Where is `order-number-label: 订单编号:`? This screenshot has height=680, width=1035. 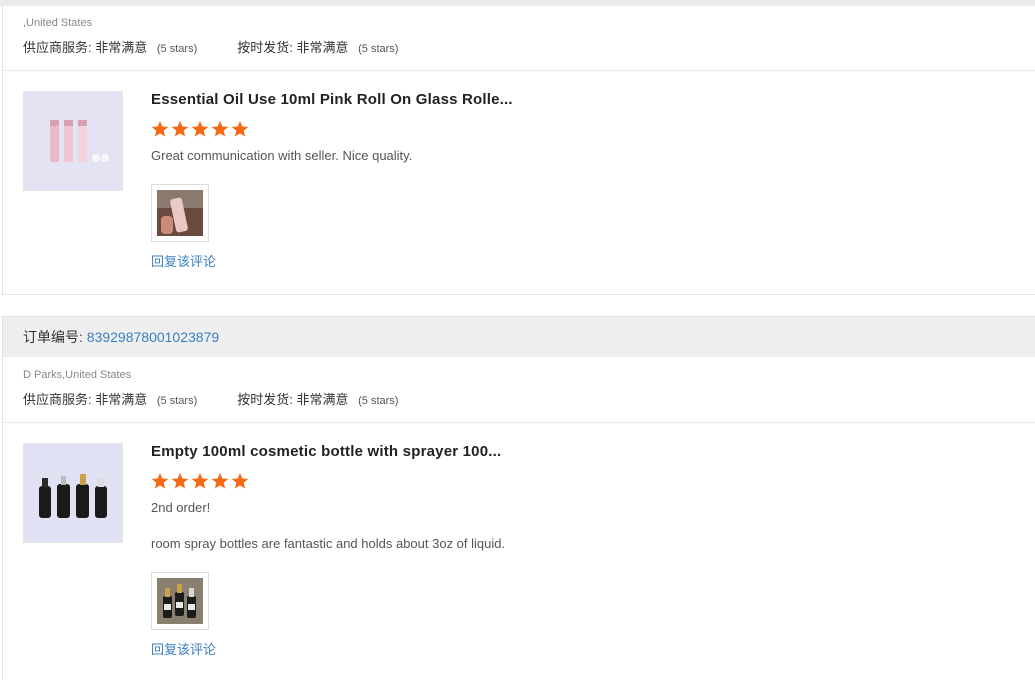 order-number-label: 订单编号: is located at coordinates (53, 337).